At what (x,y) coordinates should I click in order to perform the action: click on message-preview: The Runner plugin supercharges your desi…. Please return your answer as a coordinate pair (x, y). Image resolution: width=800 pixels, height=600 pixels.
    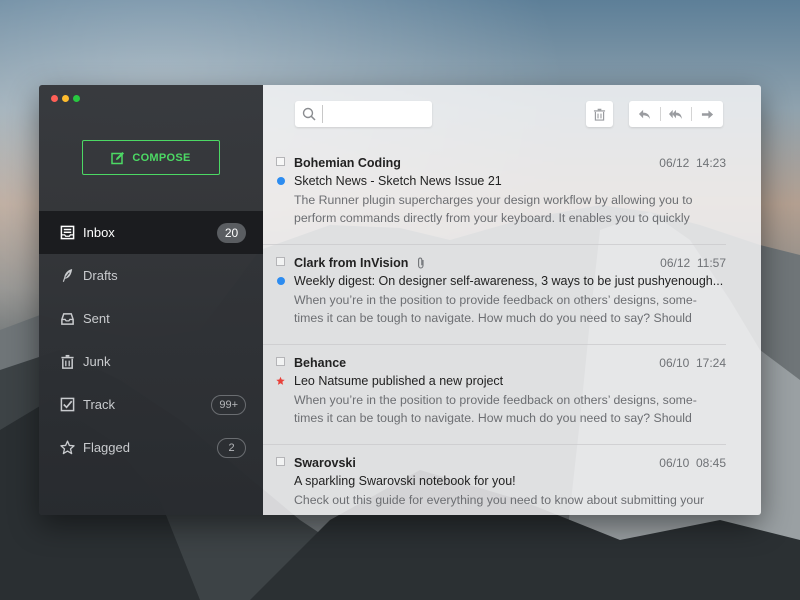
    Looking at the image, I should click on (510, 209).